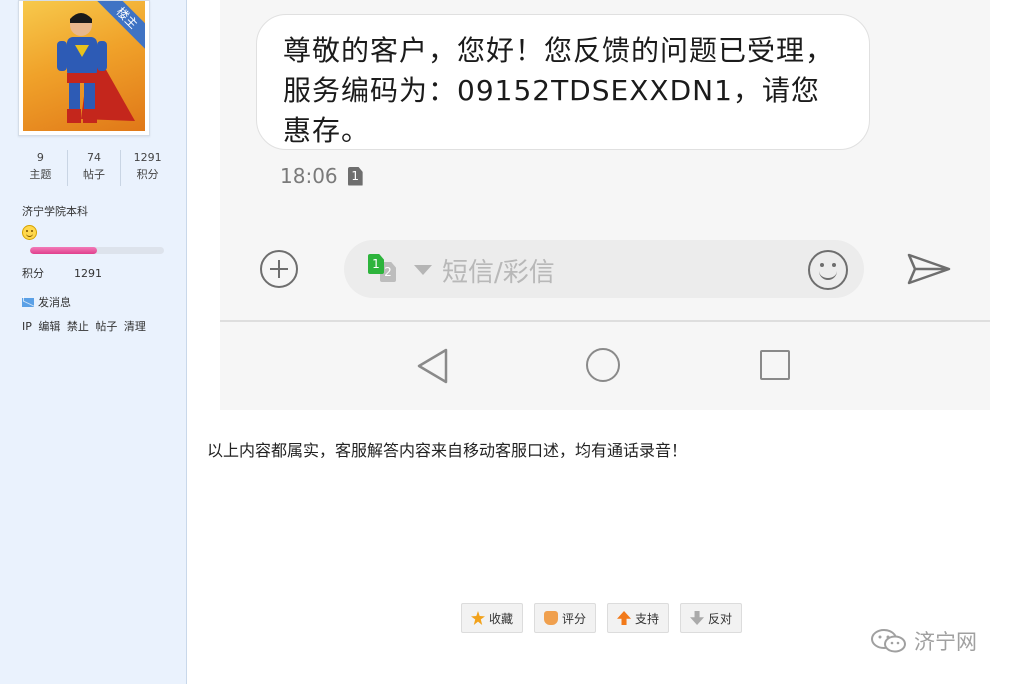 The height and width of the screenshot is (684, 1024). What do you see at coordinates (697, 618) in the screenshot?
I see `arrow-down-icon` at bounding box center [697, 618].